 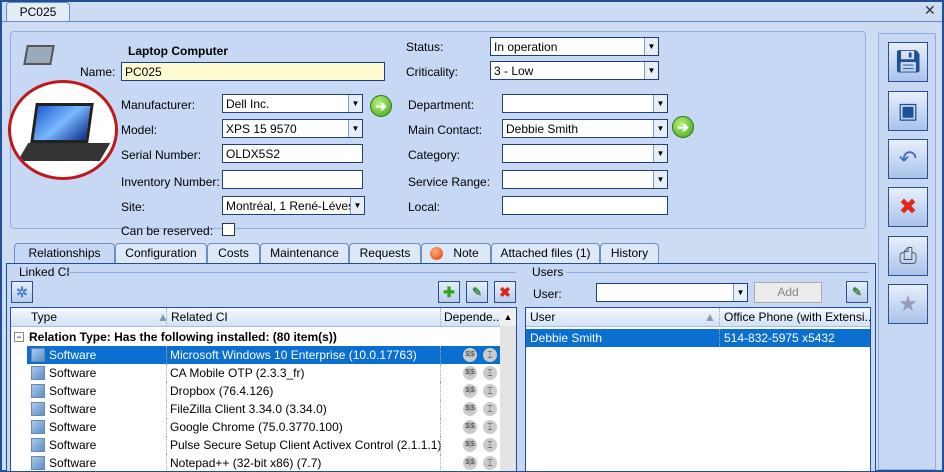 I want to click on add-user-button: Add, so click(x=788, y=292).